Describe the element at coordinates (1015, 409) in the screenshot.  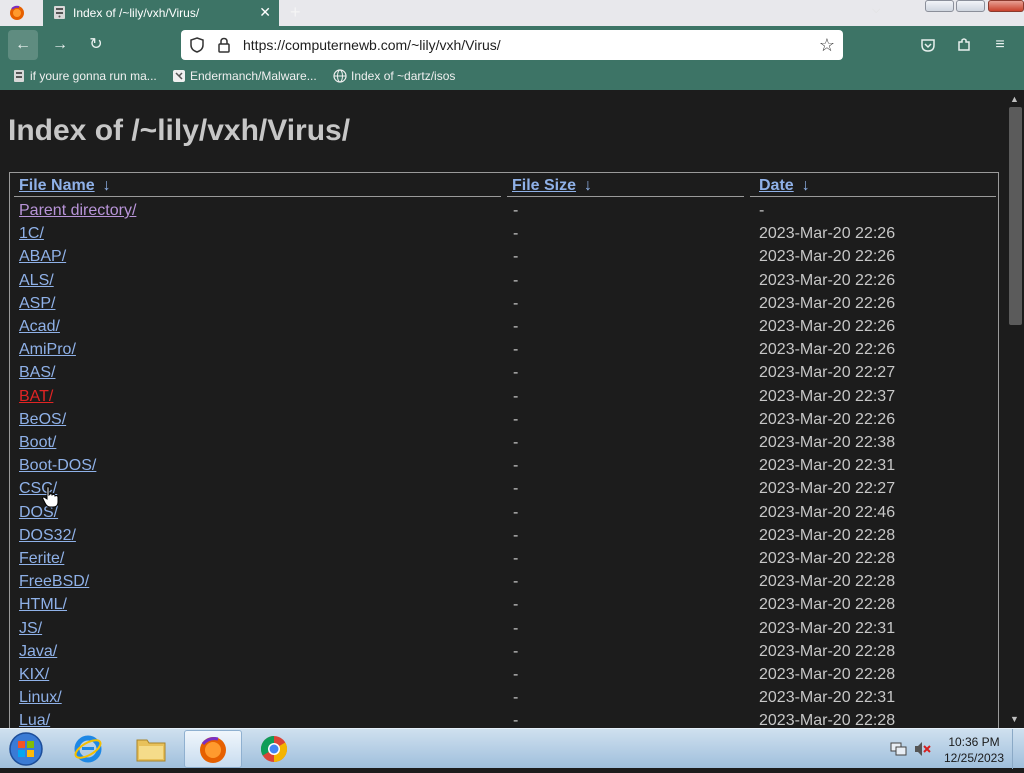
I see `vertical-scrollbar: ▲ ▼` at that location.